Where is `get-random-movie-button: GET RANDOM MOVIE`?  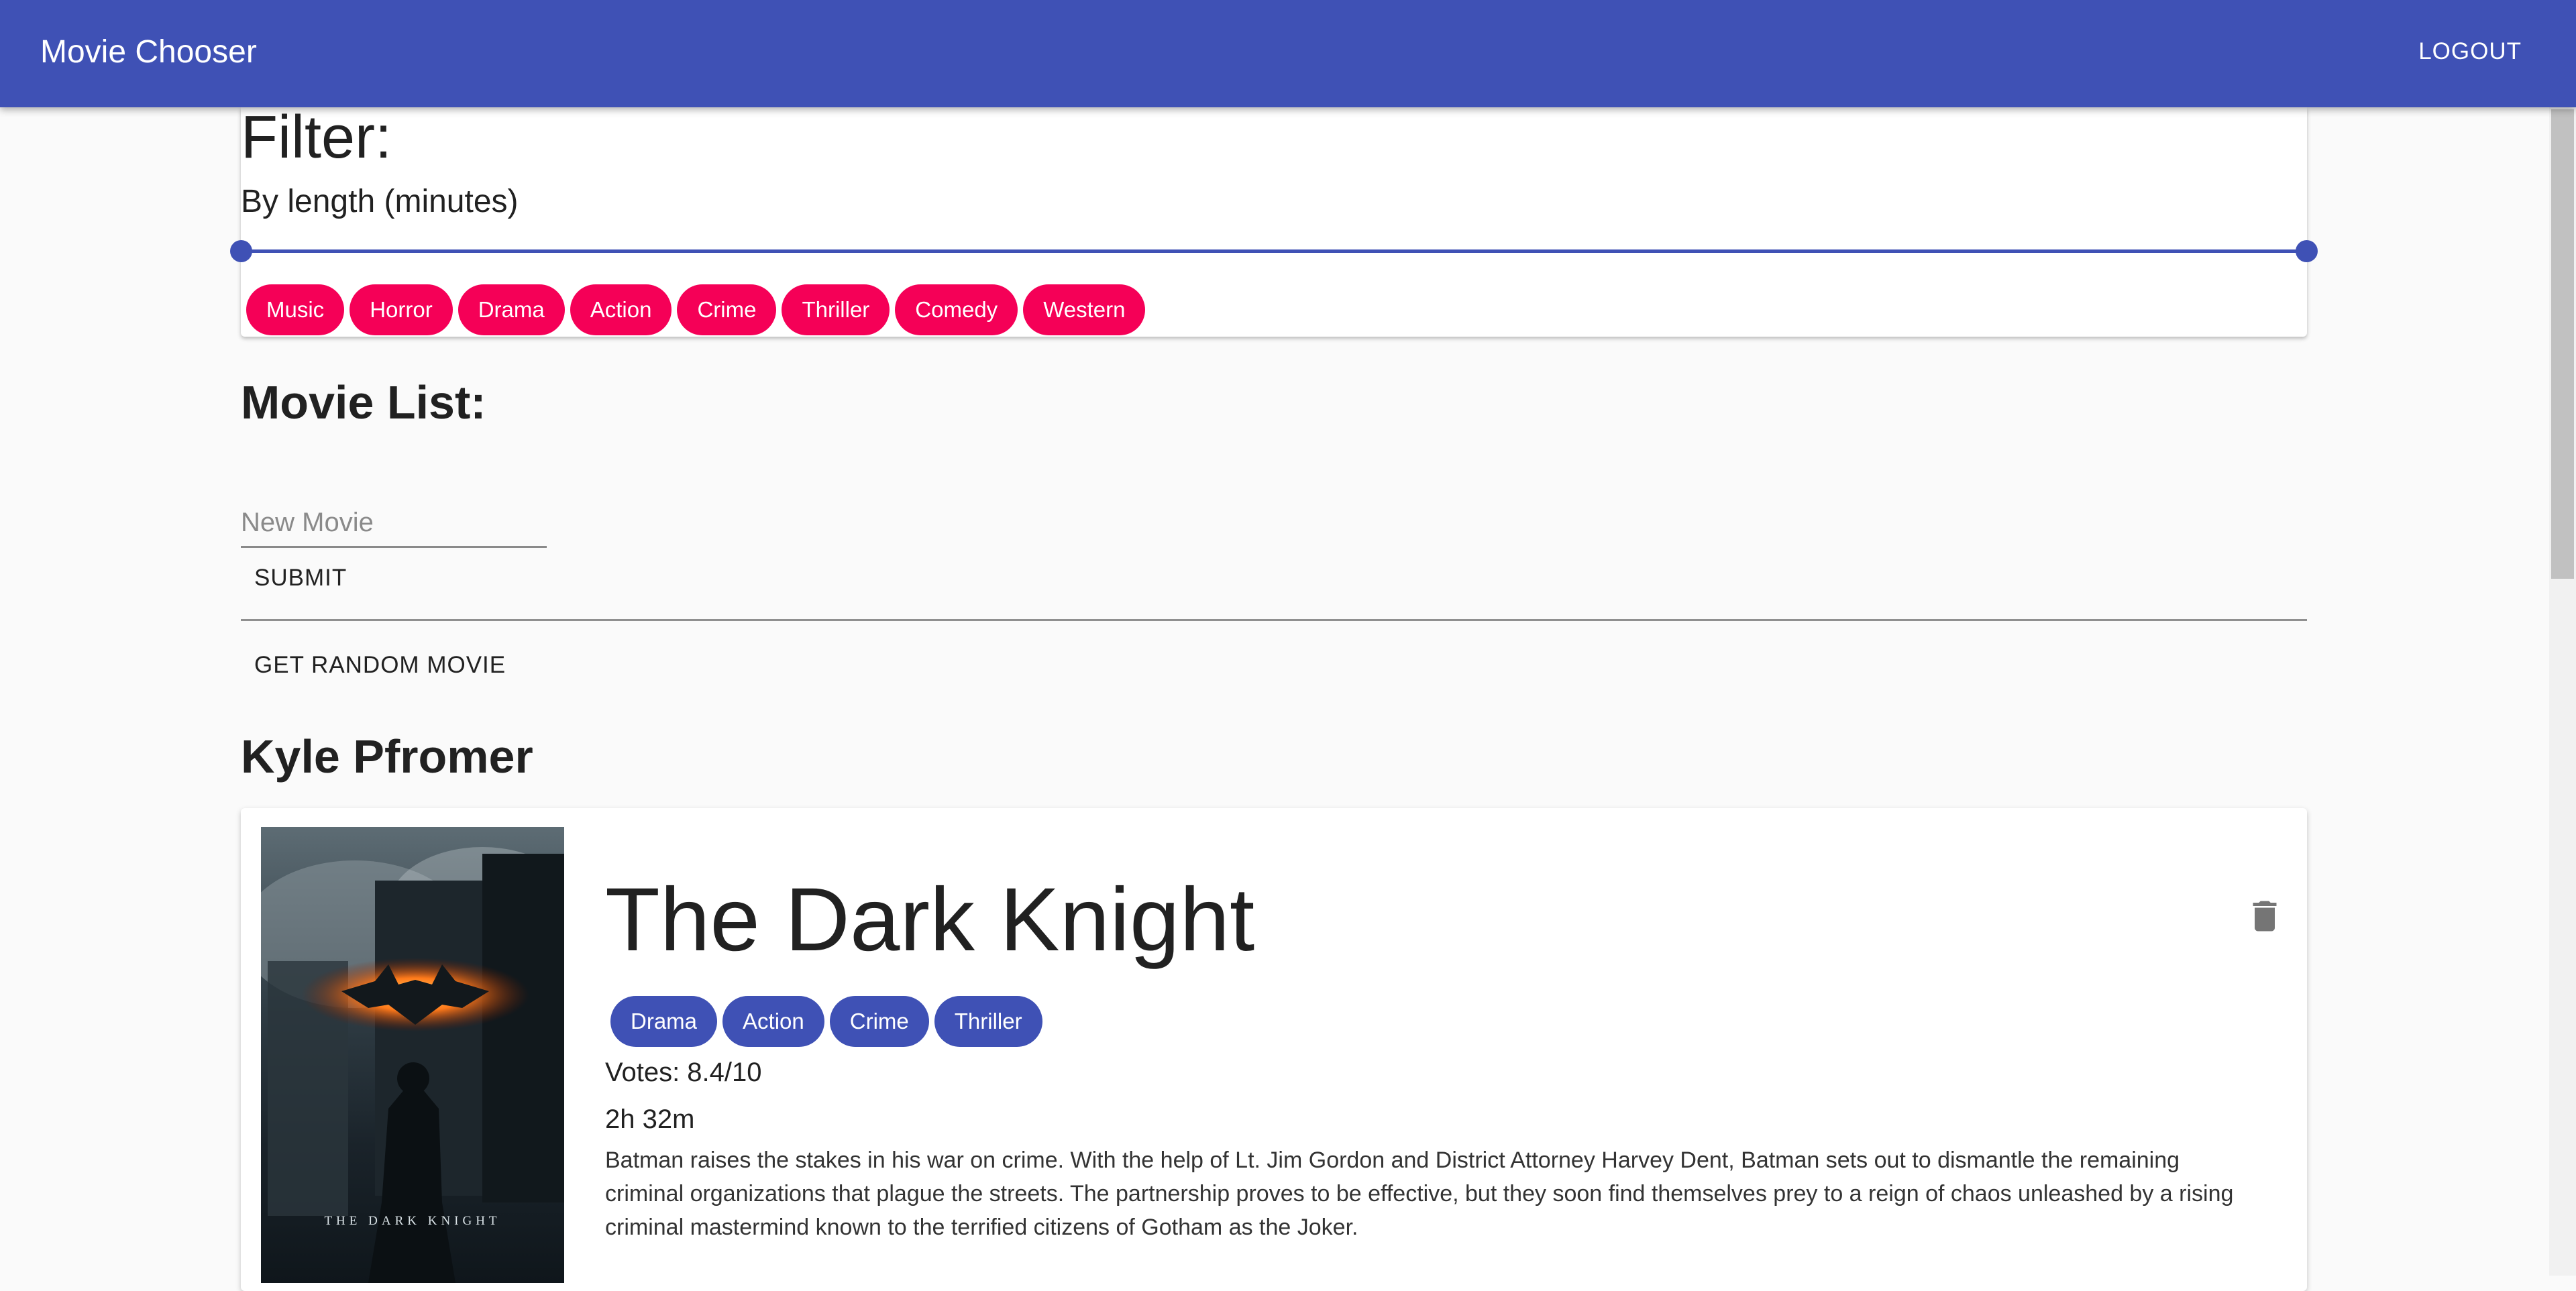 get-random-movie-button: GET RANDOM MOVIE is located at coordinates (380, 665).